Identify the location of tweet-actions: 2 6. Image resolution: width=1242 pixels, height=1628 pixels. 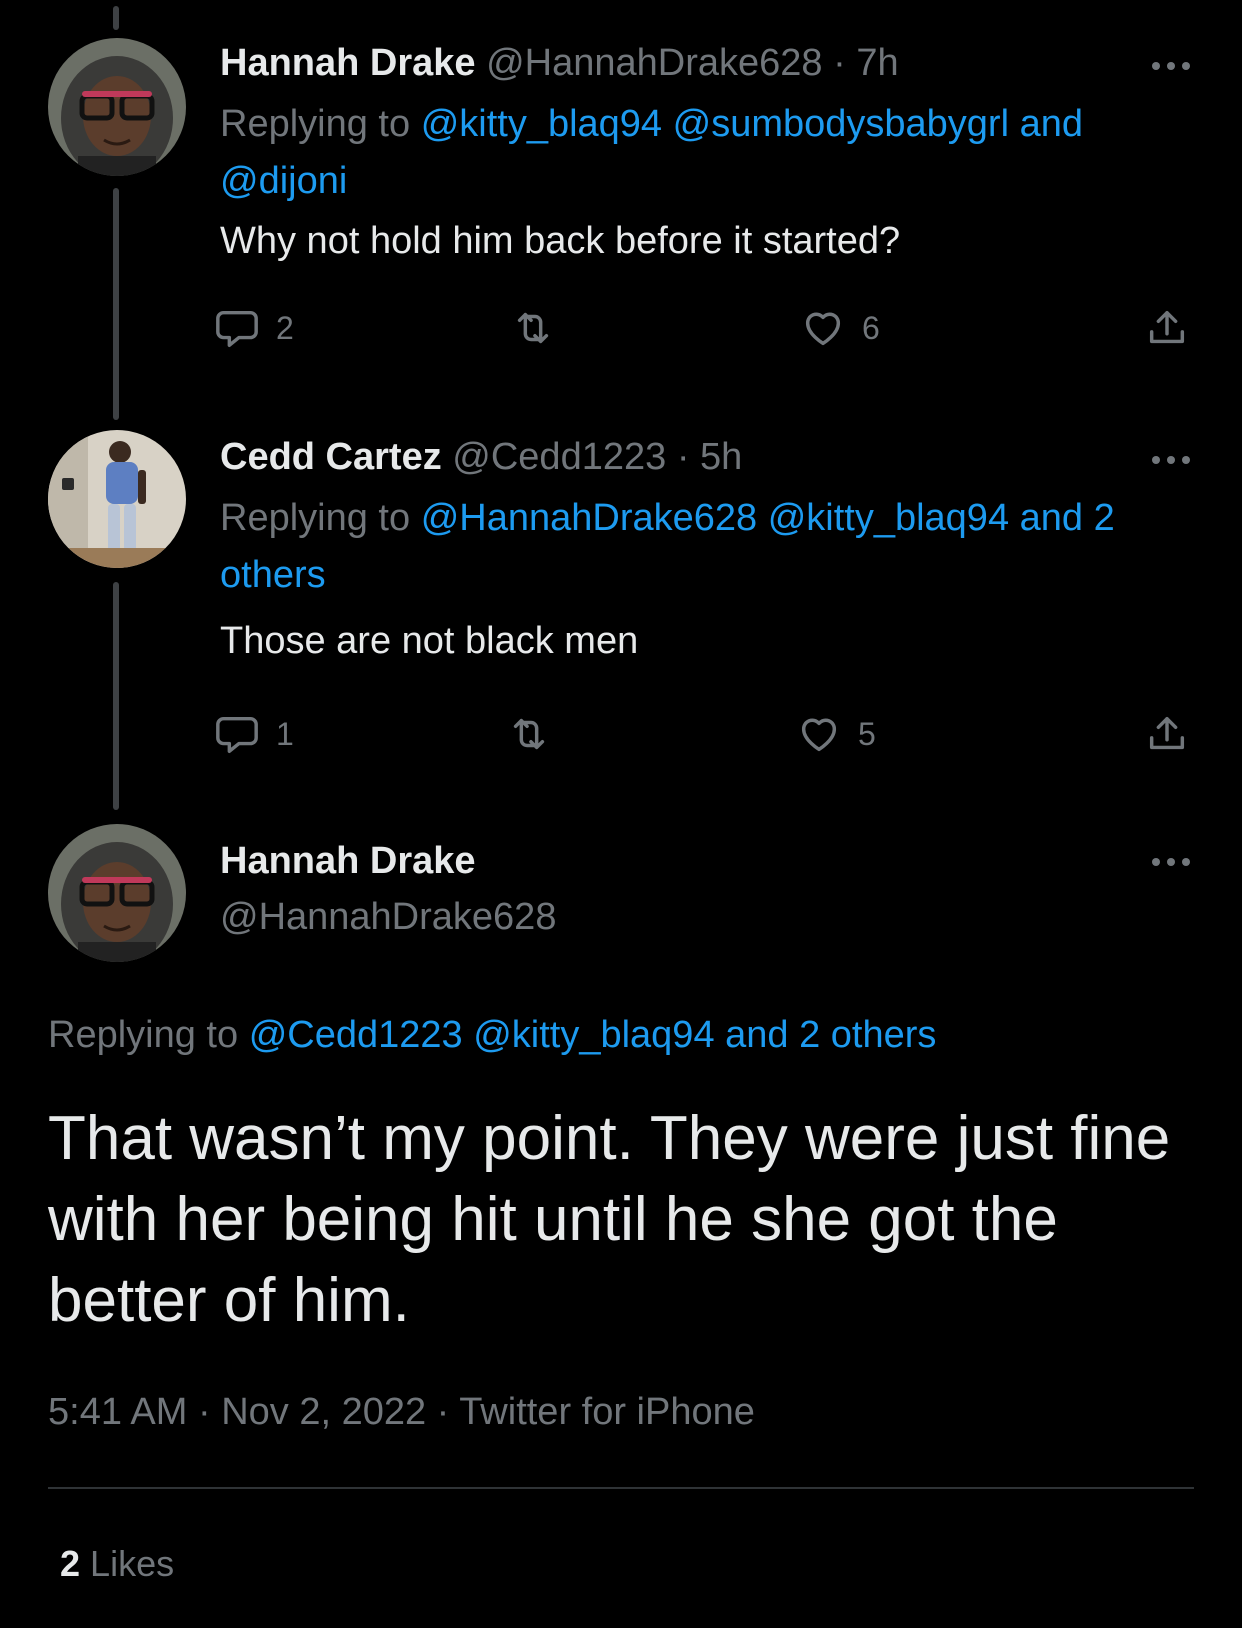
(703, 328).